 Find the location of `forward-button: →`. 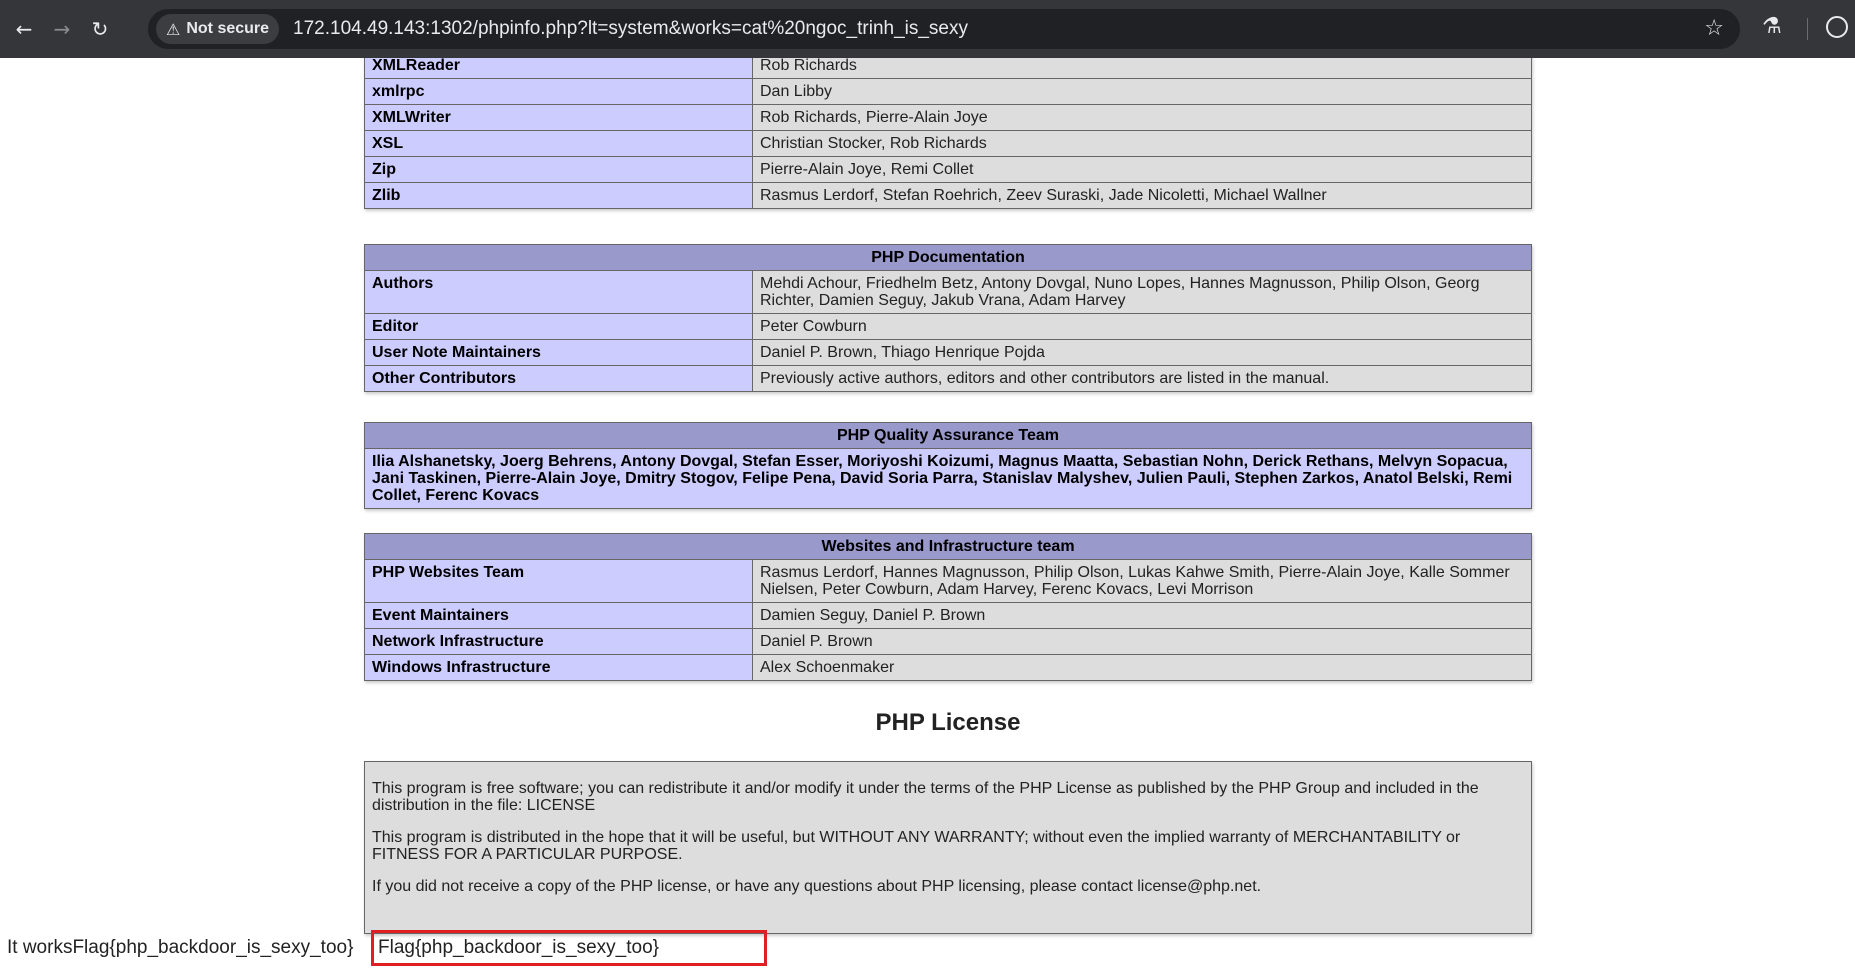

forward-button: → is located at coordinates (62, 29).